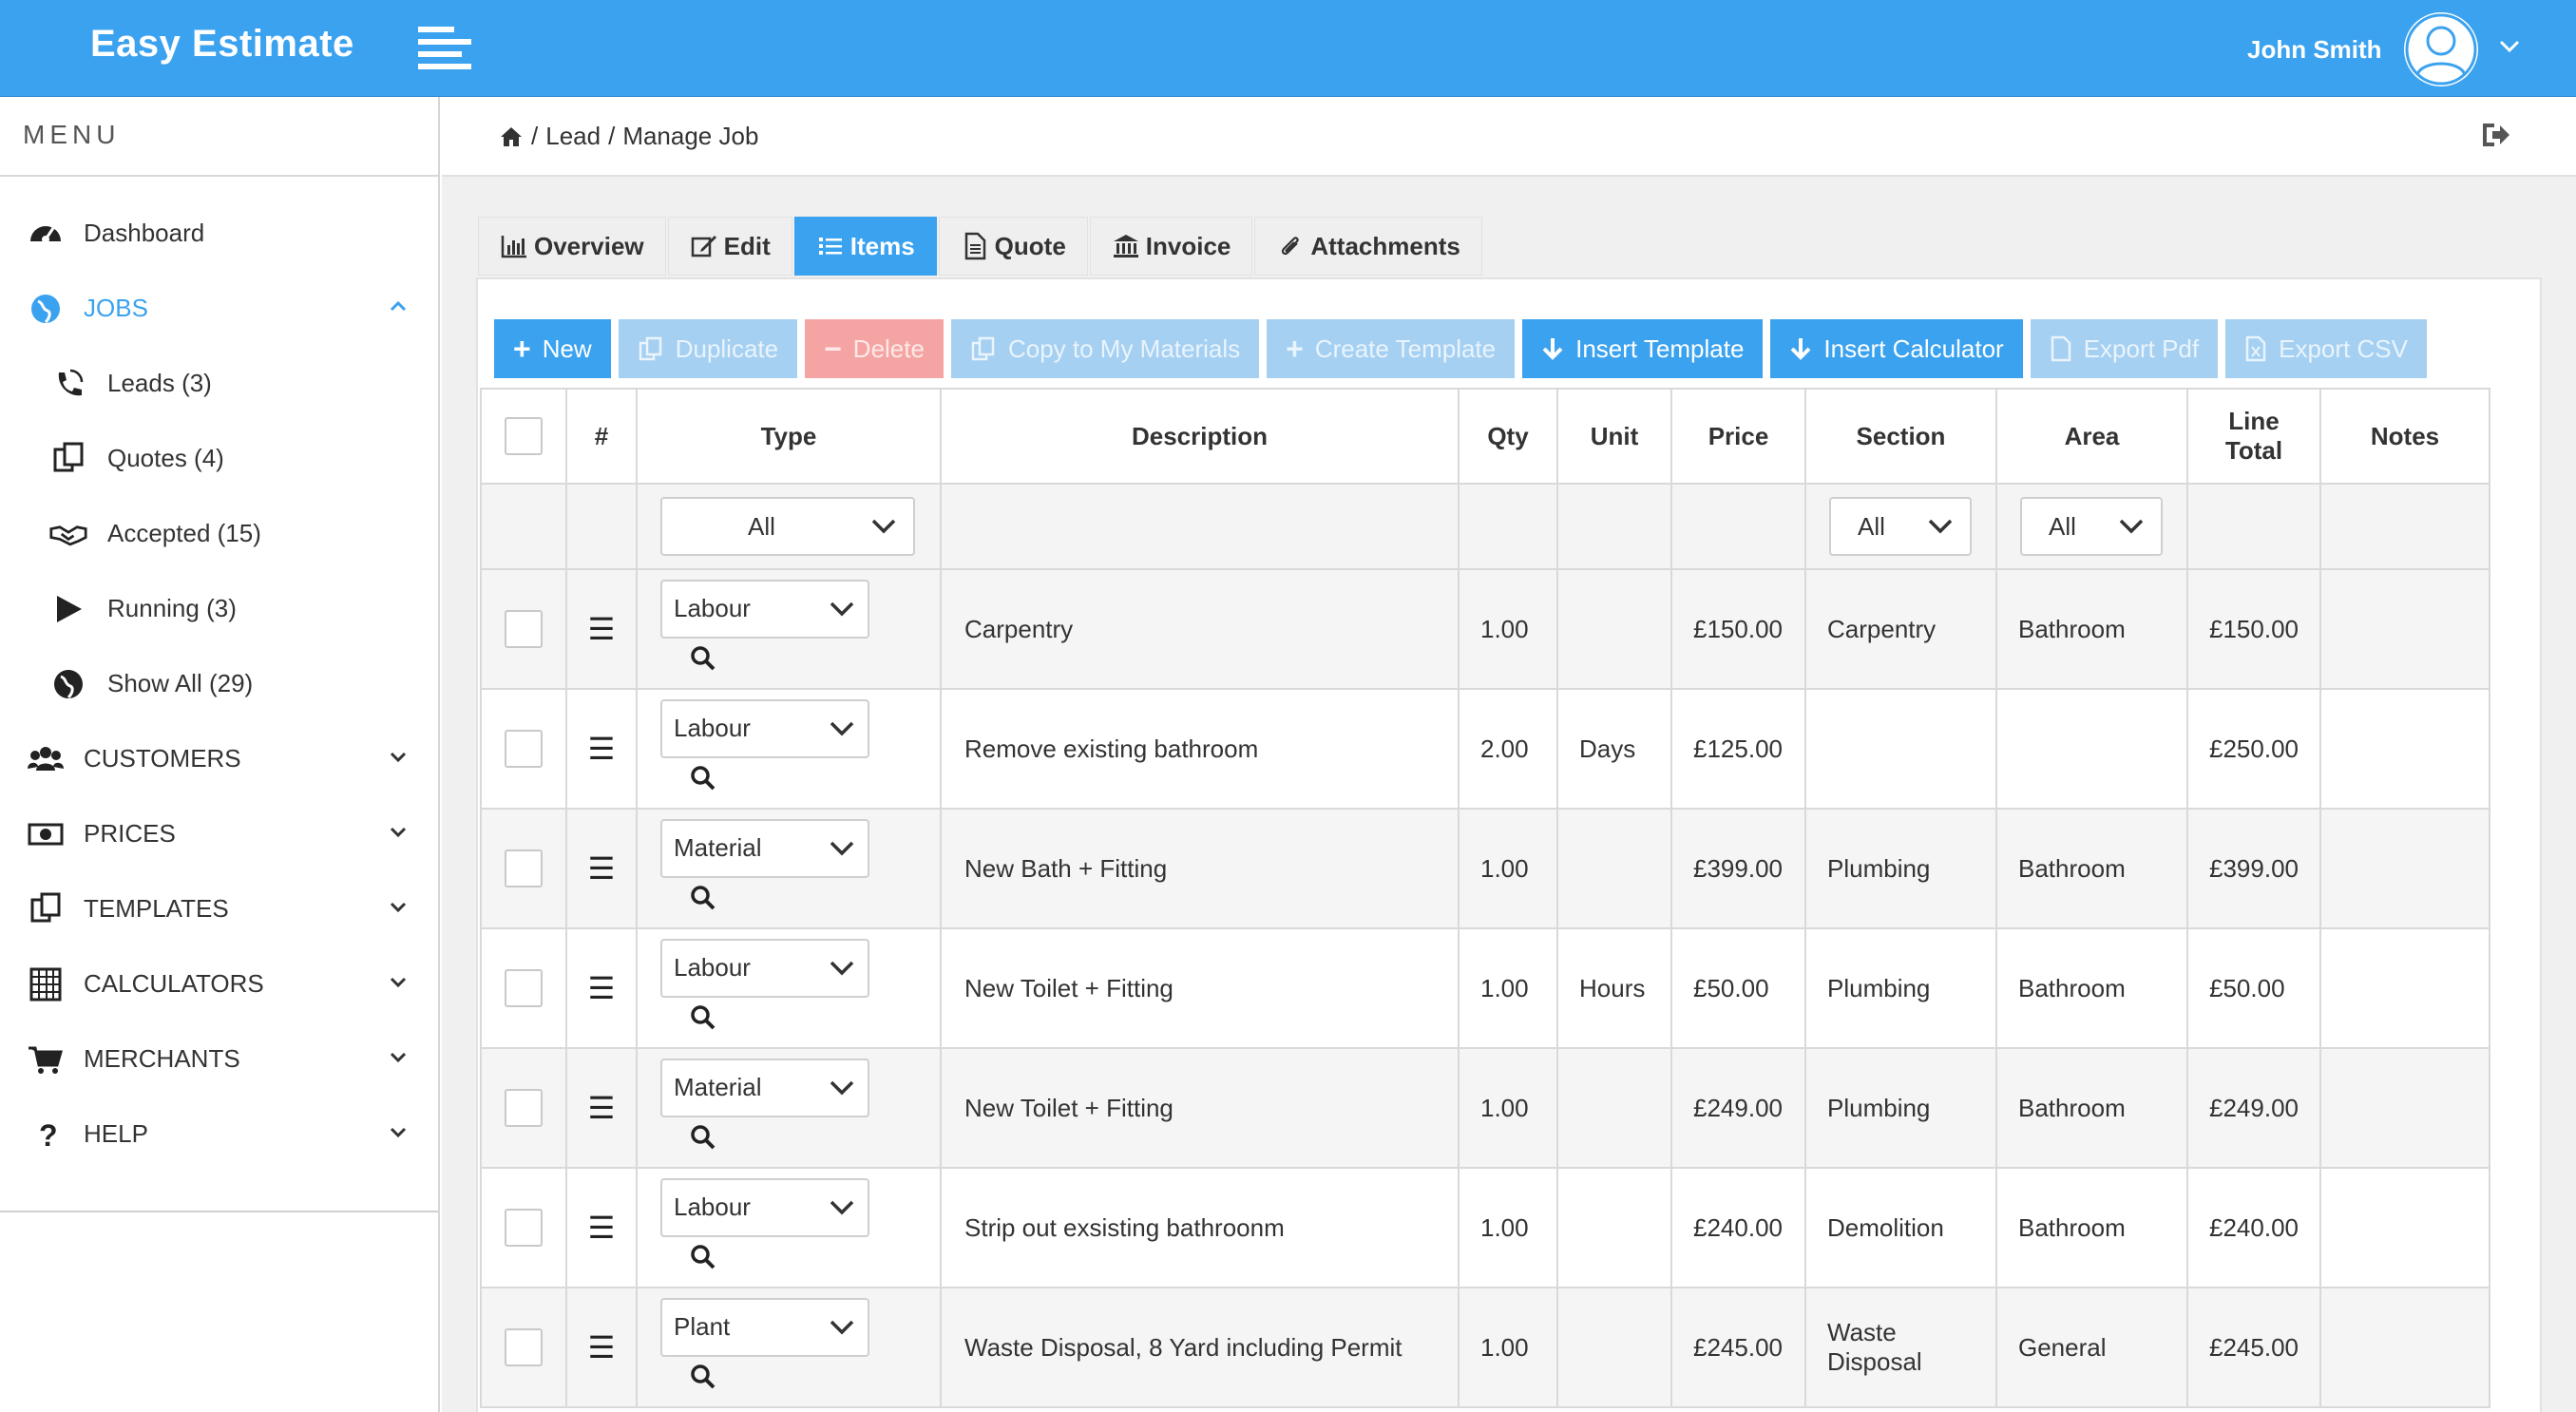 Image resolution: width=2576 pixels, height=1412 pixels. Describe the element at coordinates (1200, 1348) in the screenshot. I see `row-description: Waste Disposal, 8 Yard including Permit` at that location.